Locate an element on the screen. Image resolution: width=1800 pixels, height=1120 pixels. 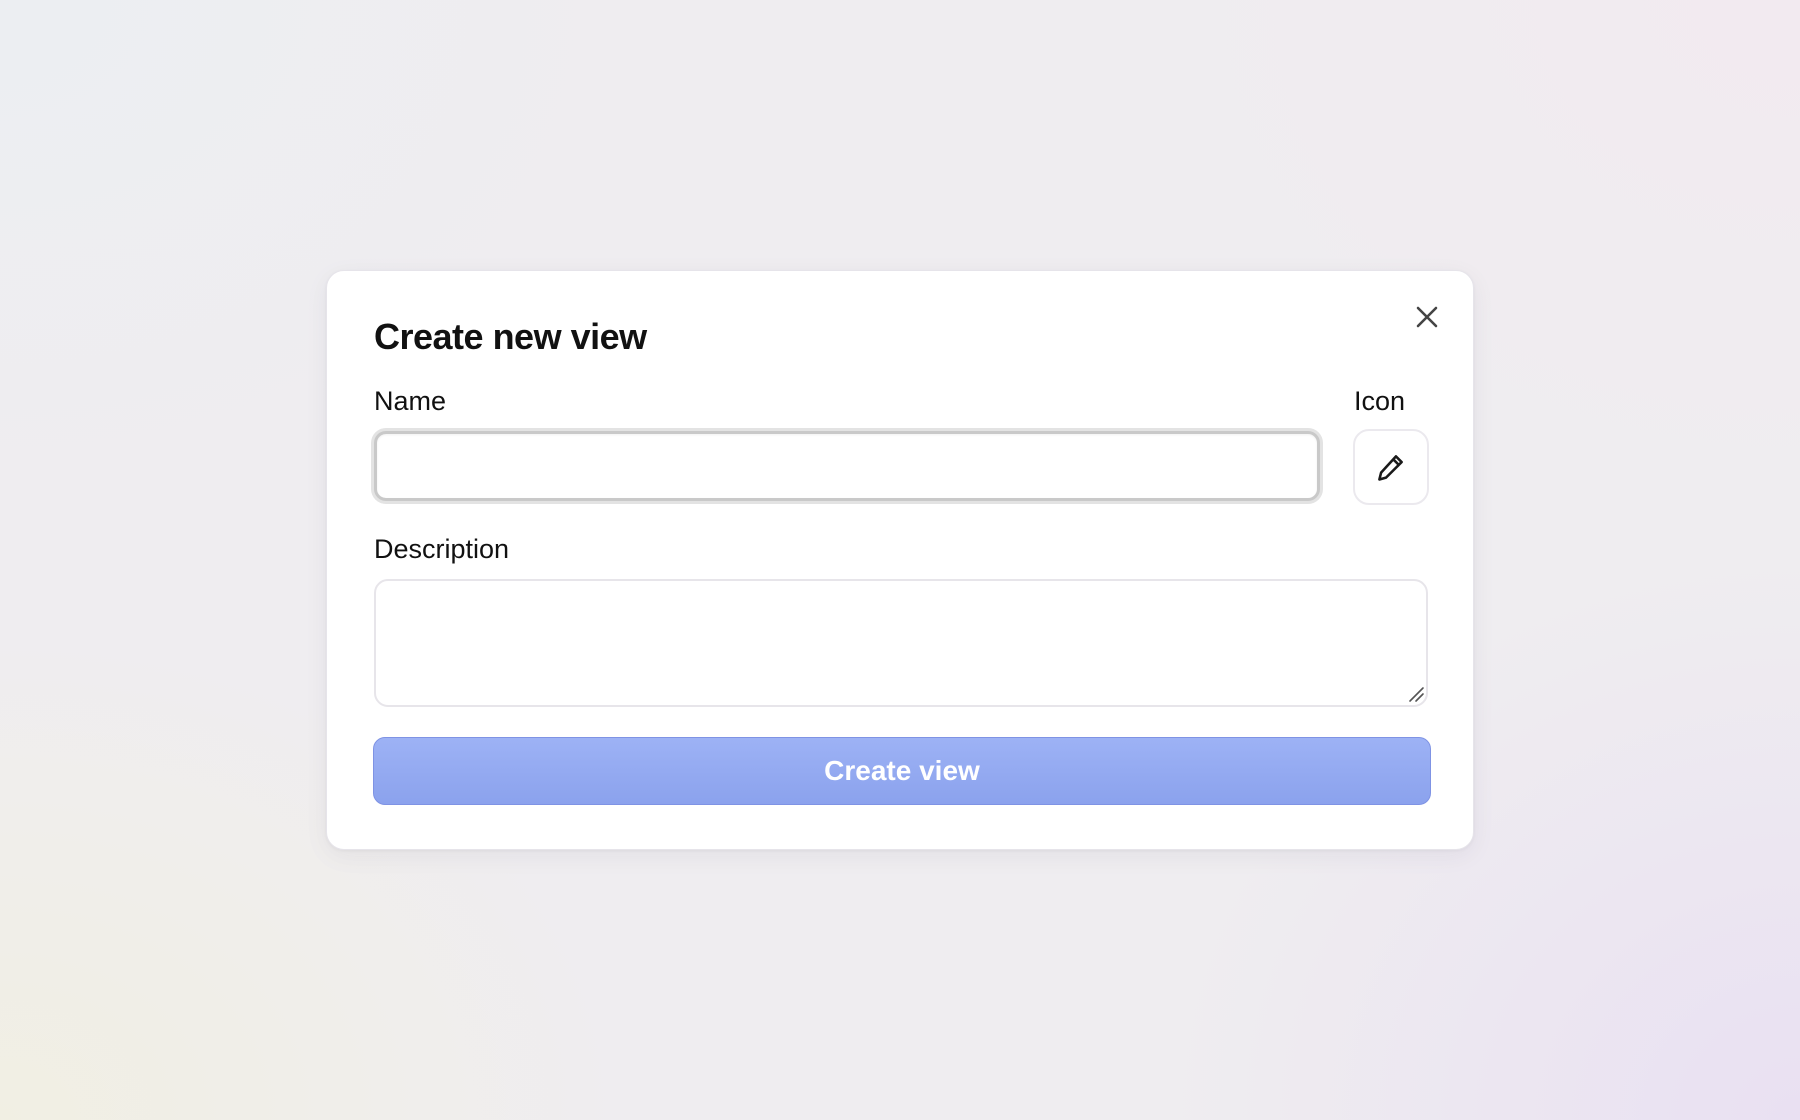
close-icon is located at coordinates (1427, 317).